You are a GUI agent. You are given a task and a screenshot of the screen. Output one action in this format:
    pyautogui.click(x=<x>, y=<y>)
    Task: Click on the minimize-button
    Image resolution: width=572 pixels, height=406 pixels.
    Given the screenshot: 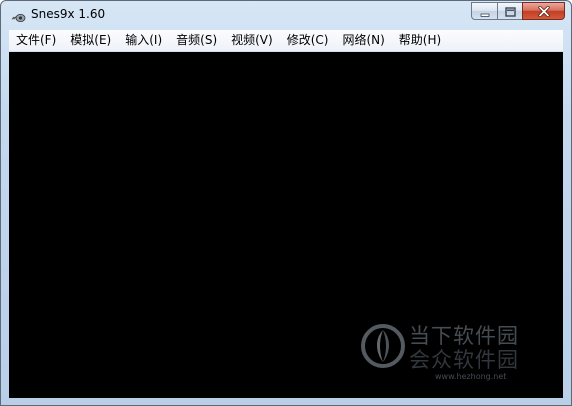 What is the action you would take?
    pyautogui.click(x=484, y=11)
    